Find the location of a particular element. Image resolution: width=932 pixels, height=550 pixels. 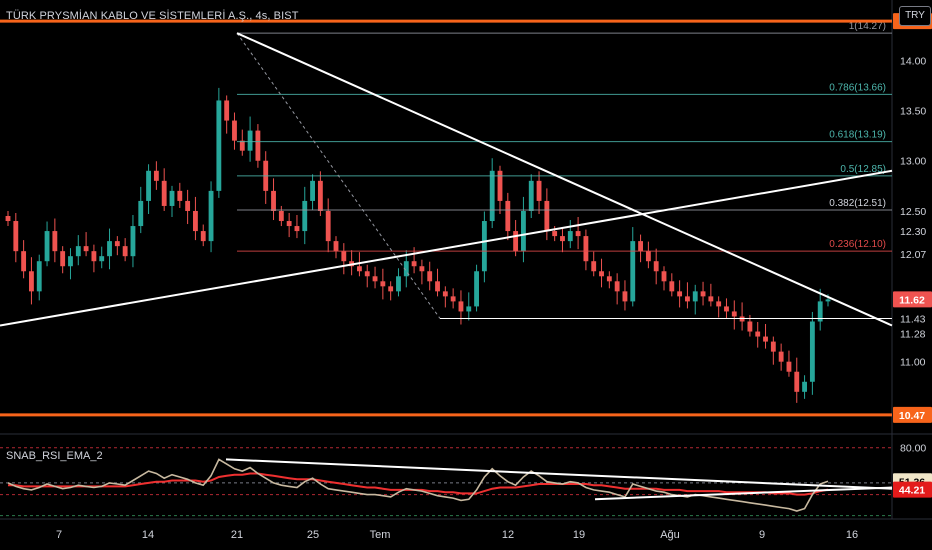

price-tick-label: 12.07 is located at coordinates (913, 255).